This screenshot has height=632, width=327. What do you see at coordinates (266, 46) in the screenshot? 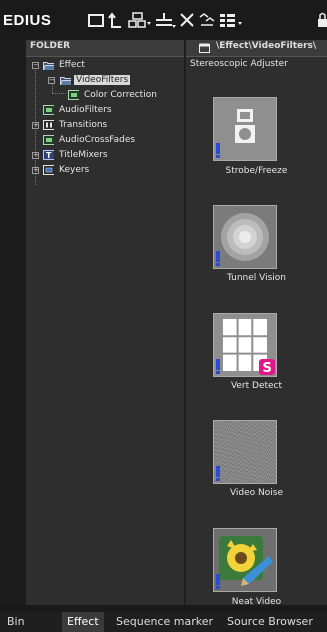
I see `path-label: \Effect\VideoFilters\` at bounding box center [266, 46].